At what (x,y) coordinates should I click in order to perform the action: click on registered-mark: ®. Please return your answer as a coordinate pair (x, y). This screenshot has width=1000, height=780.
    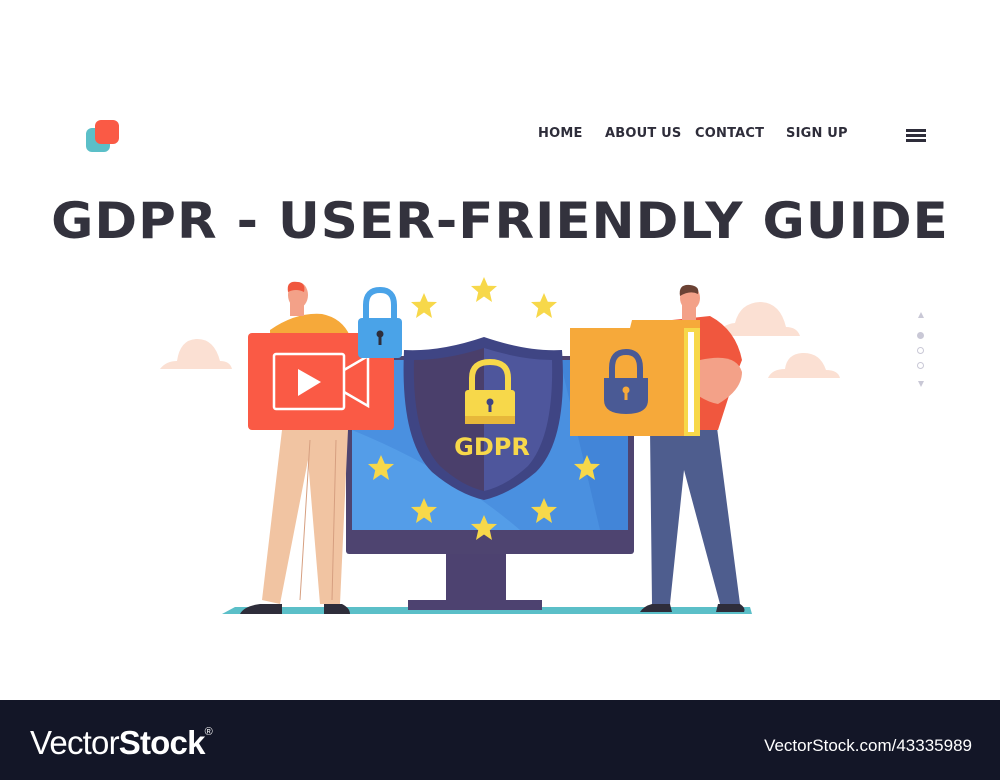
    Looking at the image, I should click on (208, 732).